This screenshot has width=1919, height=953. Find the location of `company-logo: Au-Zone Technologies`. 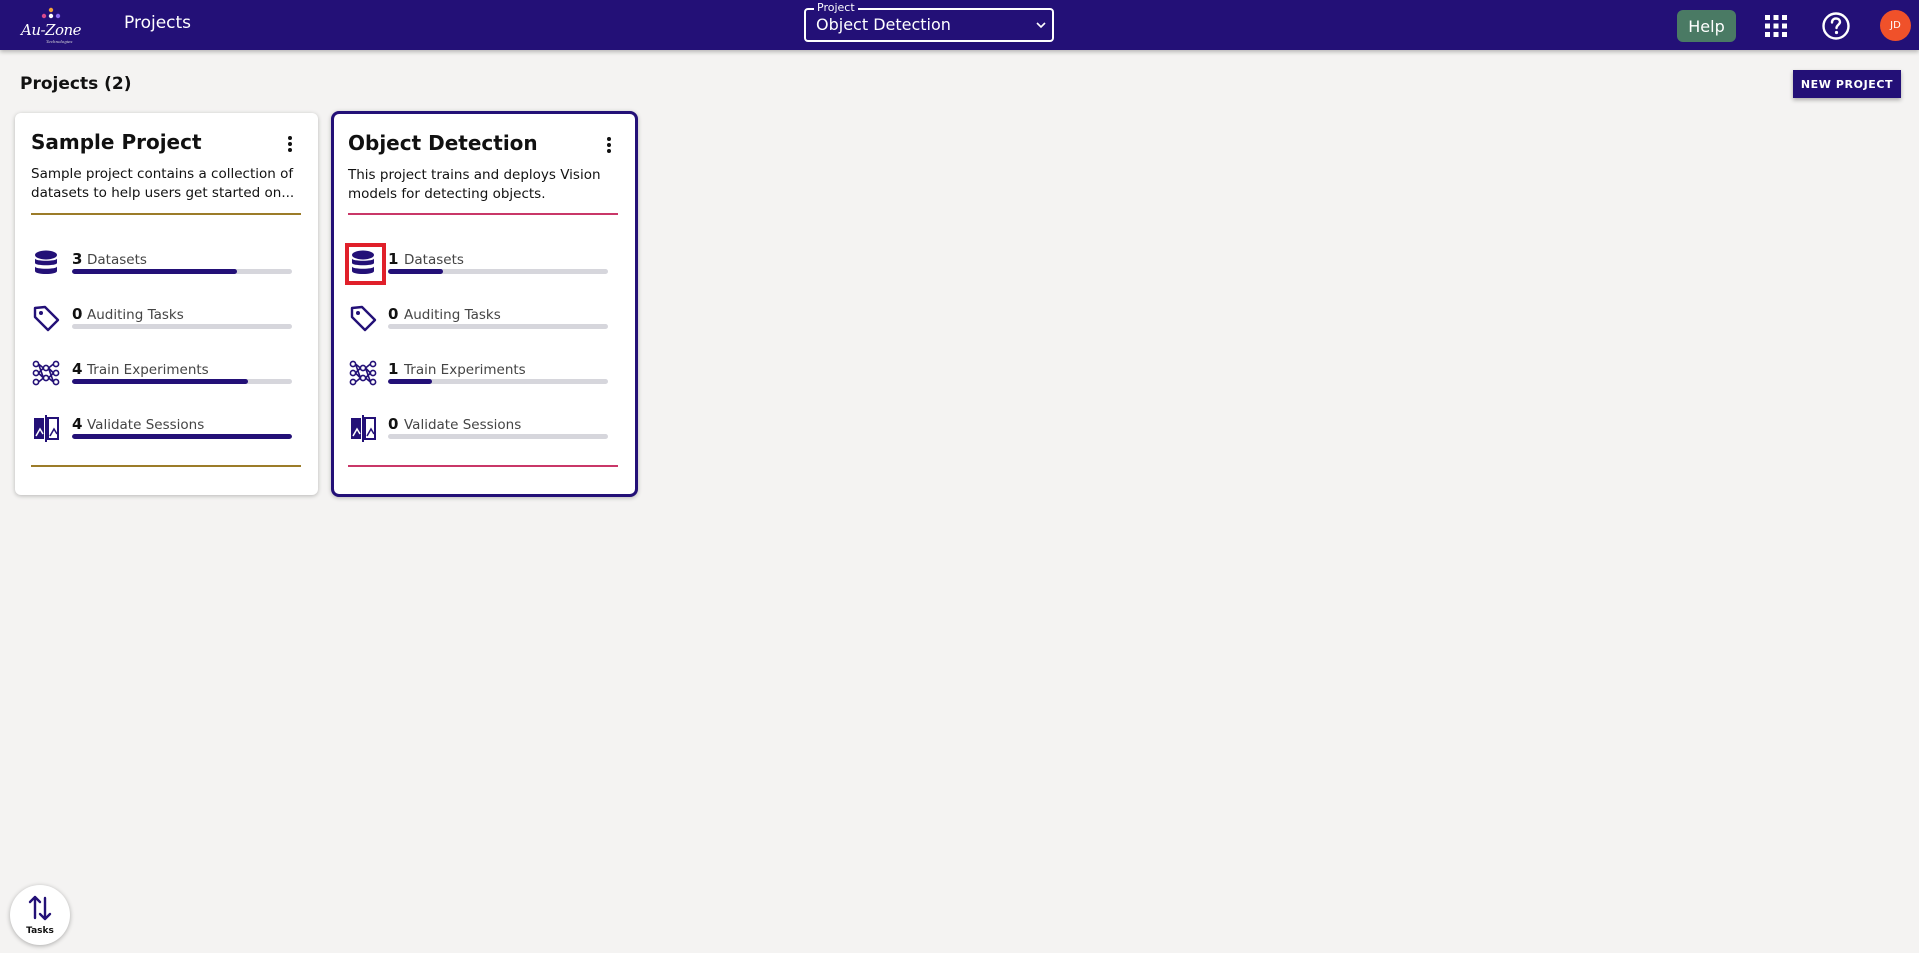

company-logo: Au-Zone Technologies is located at coordinates (50, 25).